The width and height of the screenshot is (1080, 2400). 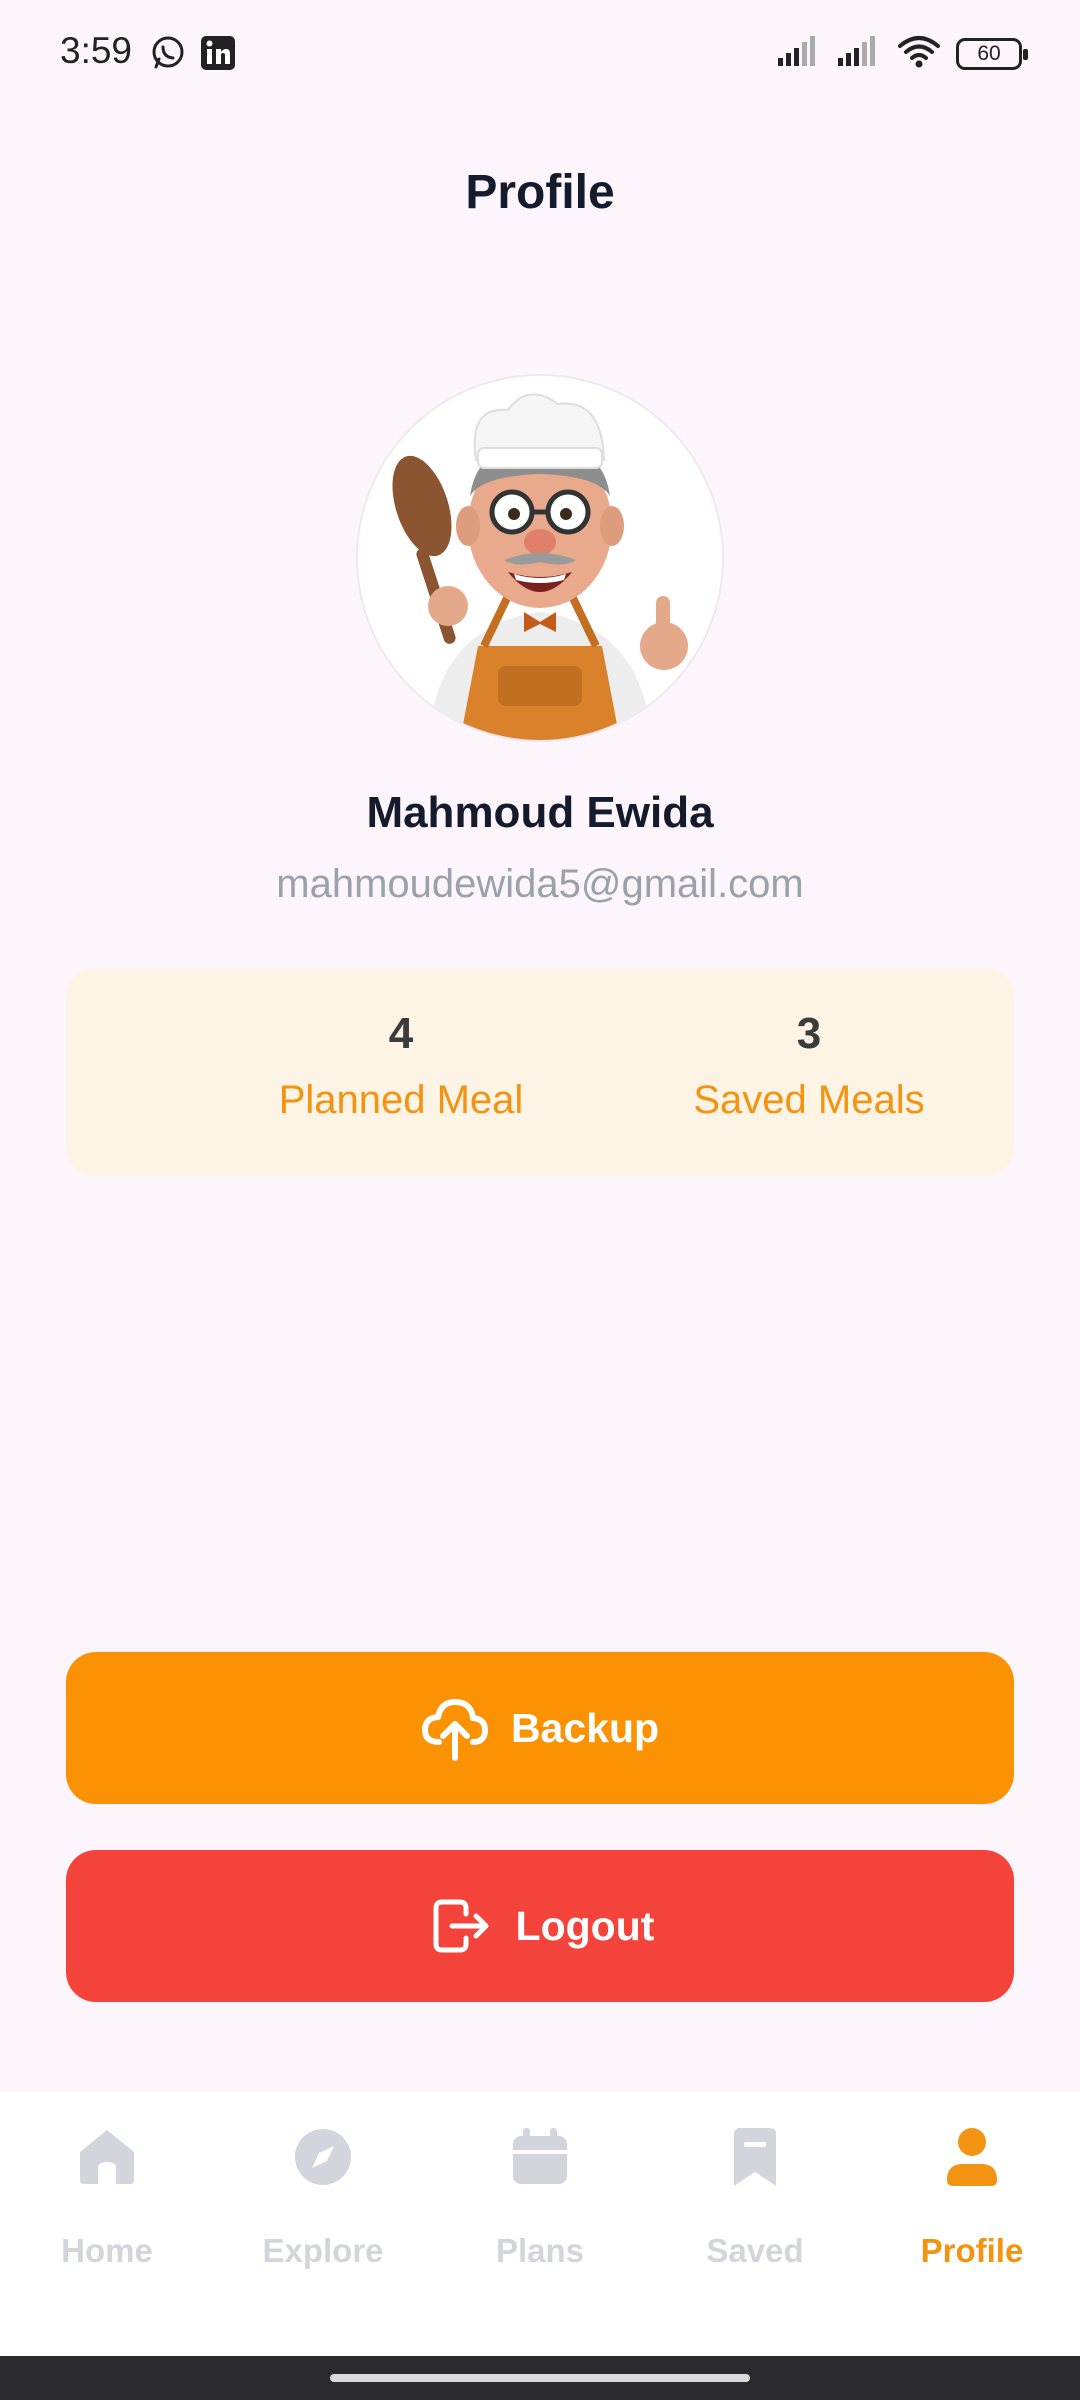 What do you see at coordinates (809, 1066) in the screenshot?
I see `stat-saved-meals: 3 Saved Meals` at bounding box center [809, 1066].